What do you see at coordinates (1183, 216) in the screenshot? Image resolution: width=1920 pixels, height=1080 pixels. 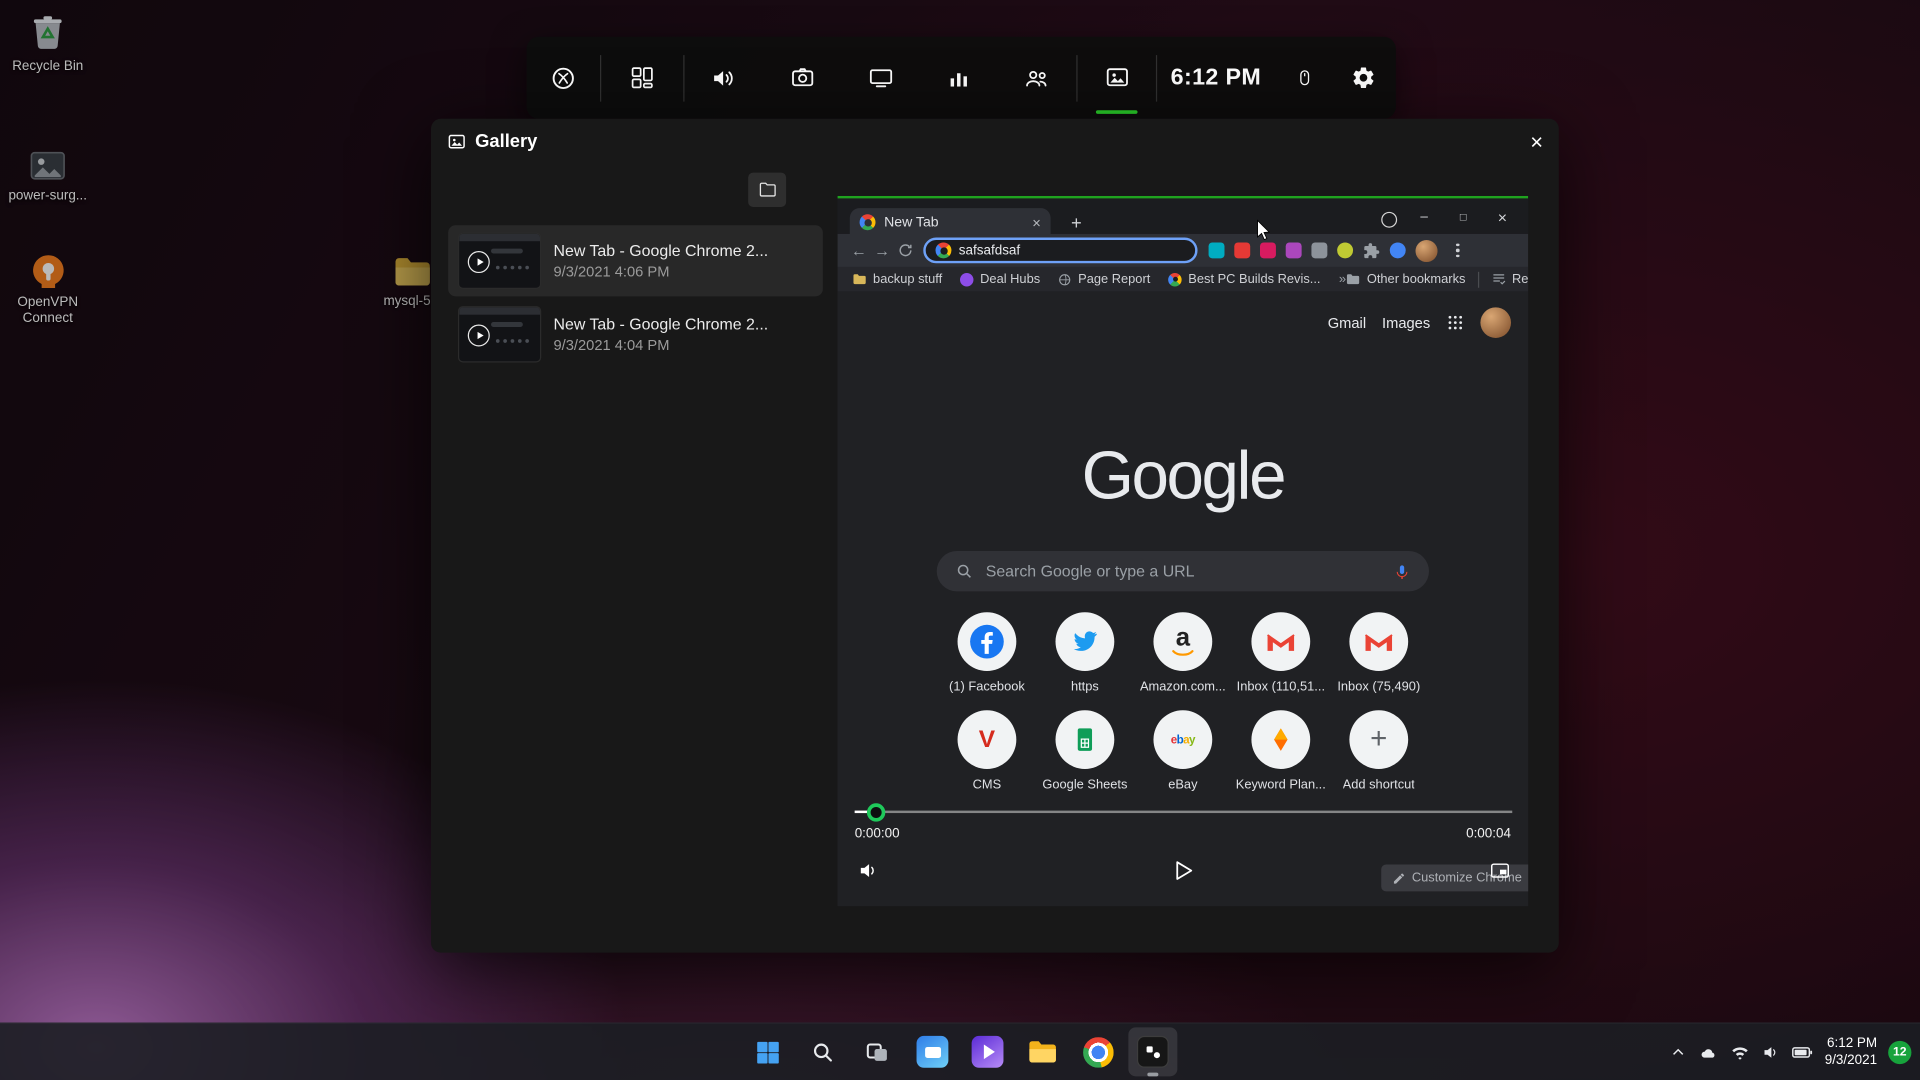 I see `chrome-tab-strip: New Tab × + – □ ×` at bounding box center [1183, 216].